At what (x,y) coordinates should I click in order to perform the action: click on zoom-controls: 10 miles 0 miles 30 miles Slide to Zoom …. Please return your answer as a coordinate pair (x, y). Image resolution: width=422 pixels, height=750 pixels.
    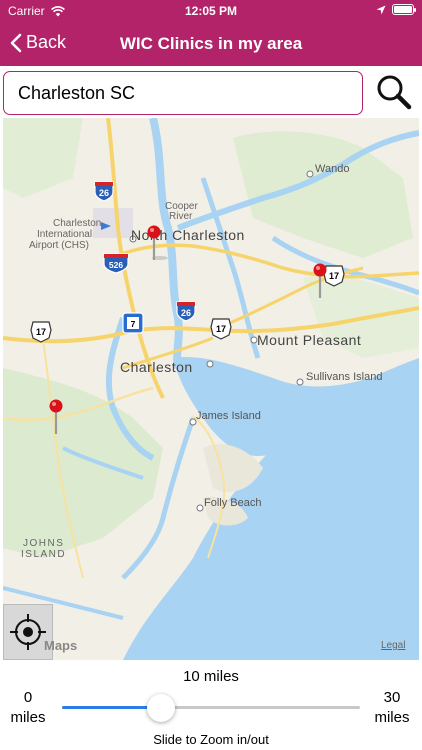
    Looking at the image, I should click on (211, 705).